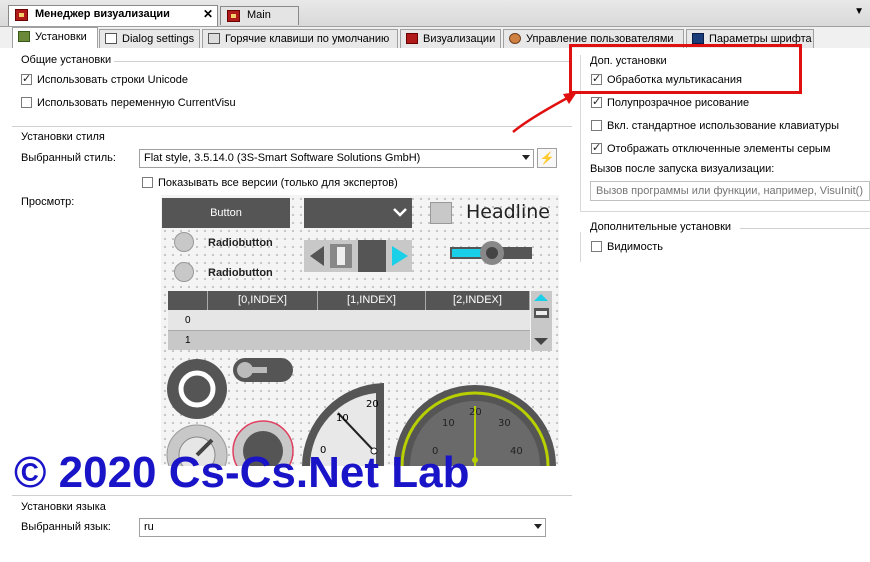 The image size is (870, 562). I want to click on lightning-icon: ⚡, so click(547, 158).